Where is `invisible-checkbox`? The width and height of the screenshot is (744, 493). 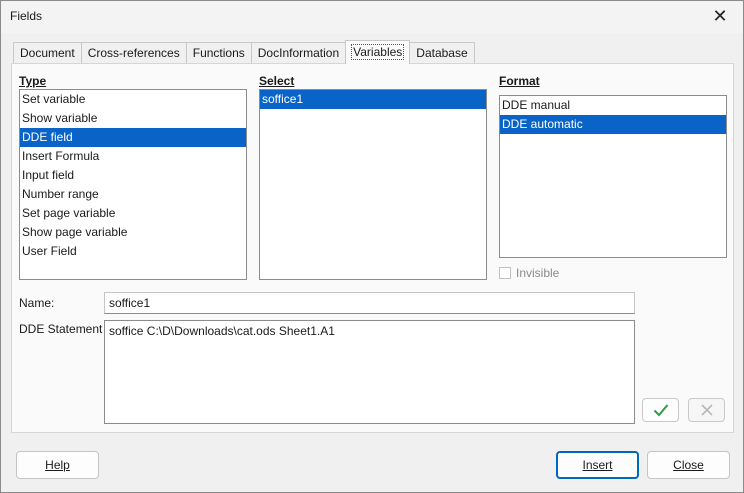
invisible-checkbox is located at coordinates (505, 273).